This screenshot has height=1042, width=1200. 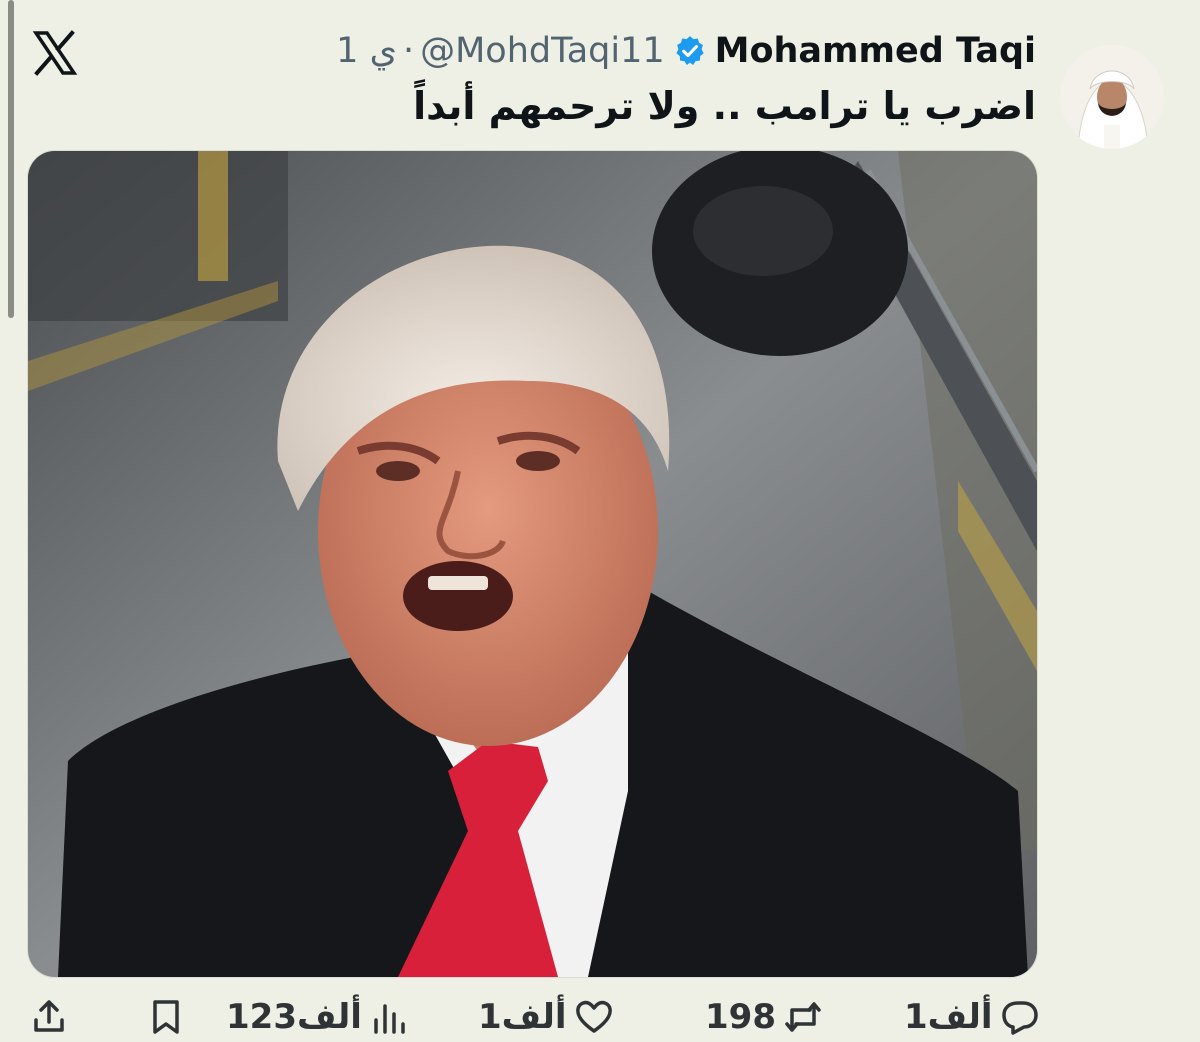 I want to click on reply-button: 1ألف, so click(x=972, y=1017).